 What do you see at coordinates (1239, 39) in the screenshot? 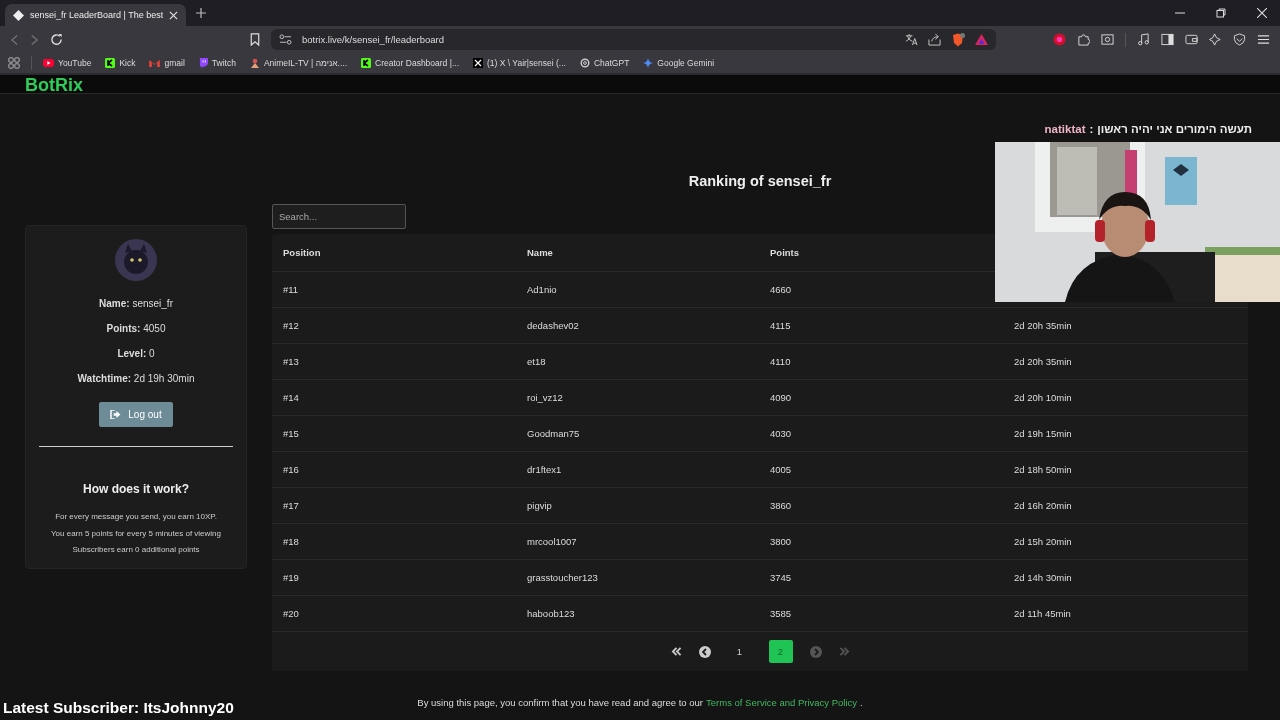
I see `shield-icon` at bounding box center [1239, 39].